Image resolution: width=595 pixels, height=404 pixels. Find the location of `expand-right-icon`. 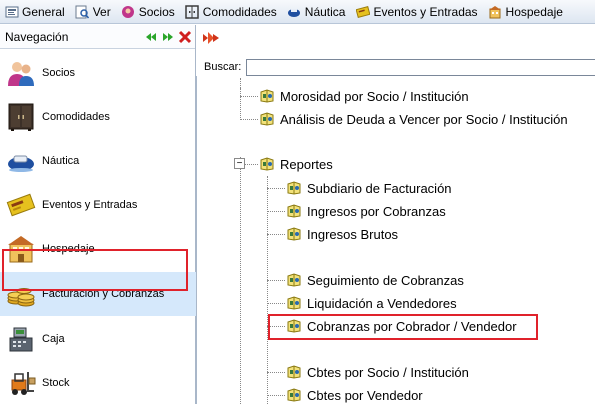

expand-right-icon is located at coordinates (168, 37).